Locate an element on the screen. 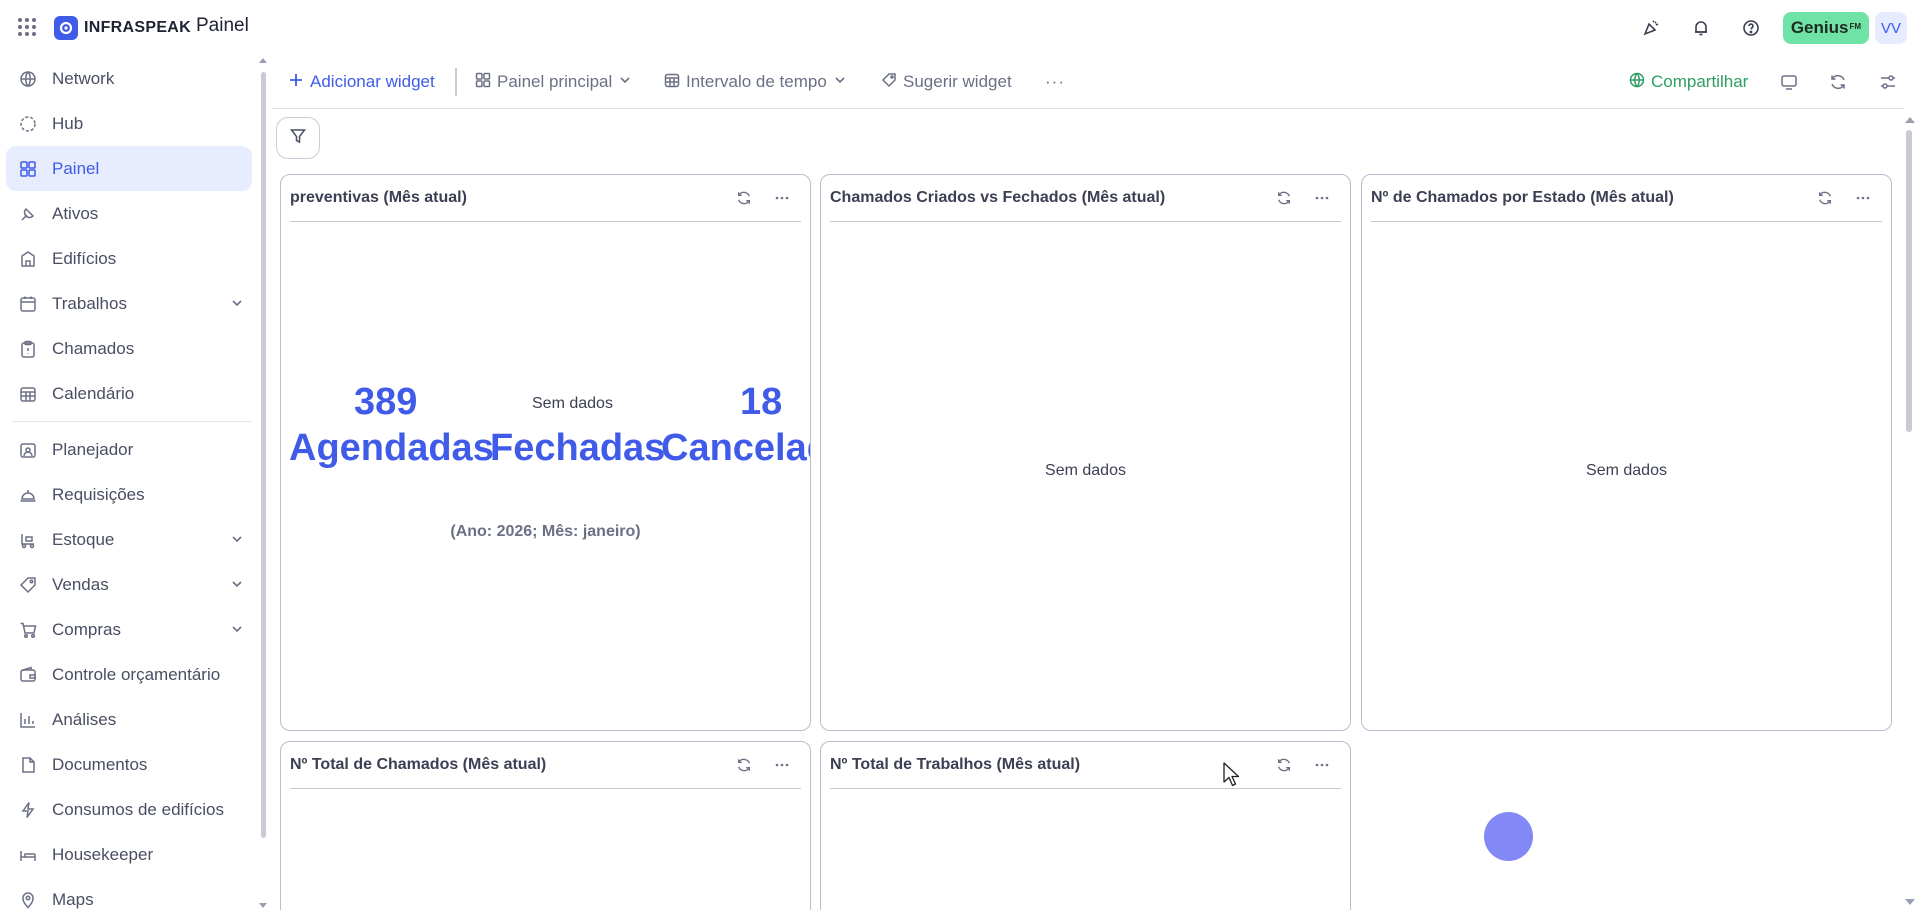  top-actions: Genius FM VV is located at coordinates (1769, 28).